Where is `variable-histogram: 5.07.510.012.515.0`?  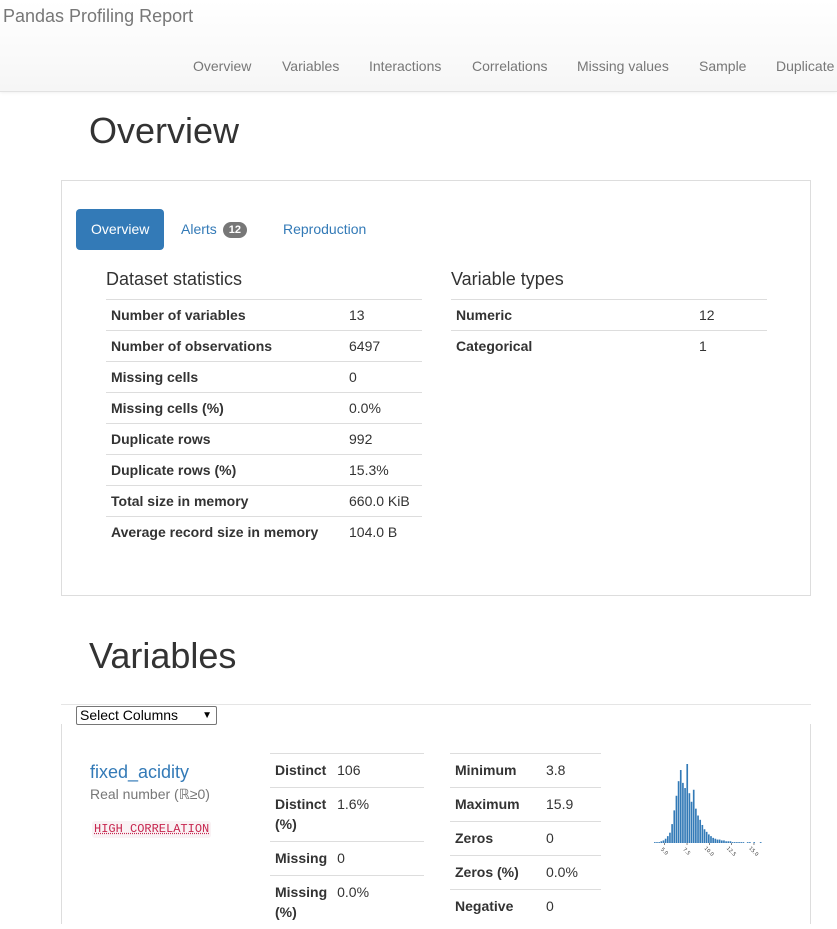 variable-histogram: 5.07.510.012.515.0 is located at coordinates (705, 815).